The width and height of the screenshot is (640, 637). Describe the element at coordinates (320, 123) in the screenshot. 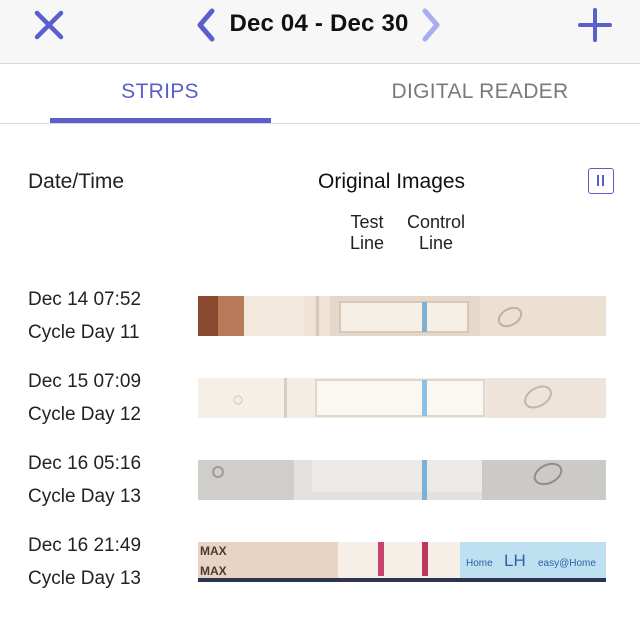

I see `tab-divider` at that location.